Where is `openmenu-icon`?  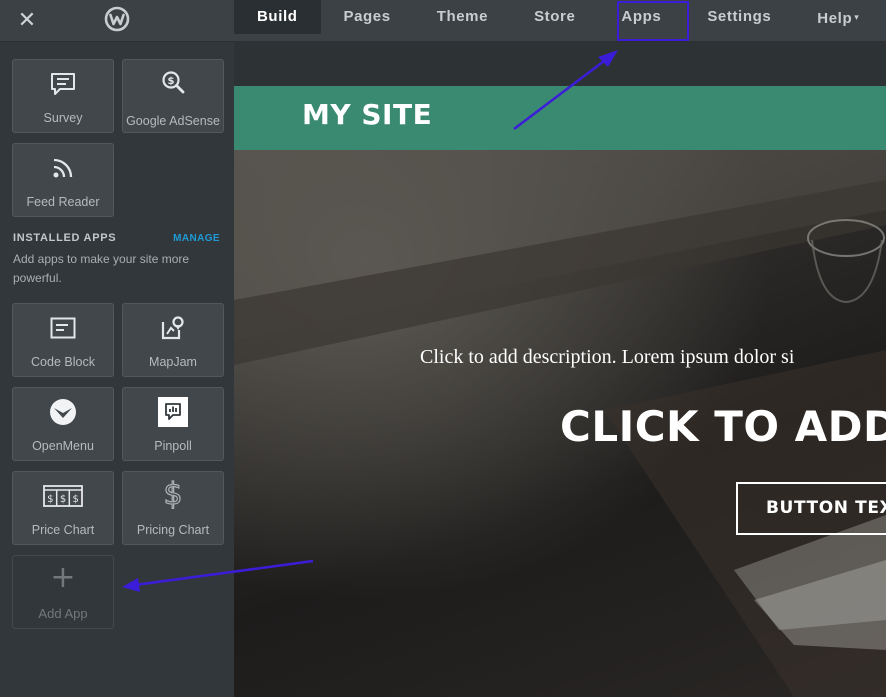
openmenu-icon is located at coordinates (63, 412).